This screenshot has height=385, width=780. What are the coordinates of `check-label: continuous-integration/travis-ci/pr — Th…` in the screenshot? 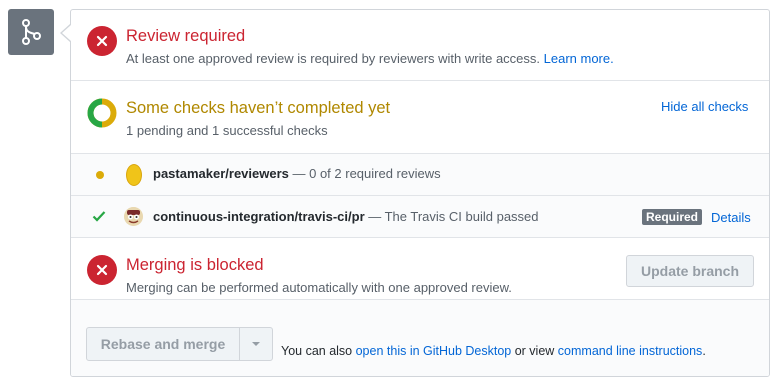 It's located at (346, 216).